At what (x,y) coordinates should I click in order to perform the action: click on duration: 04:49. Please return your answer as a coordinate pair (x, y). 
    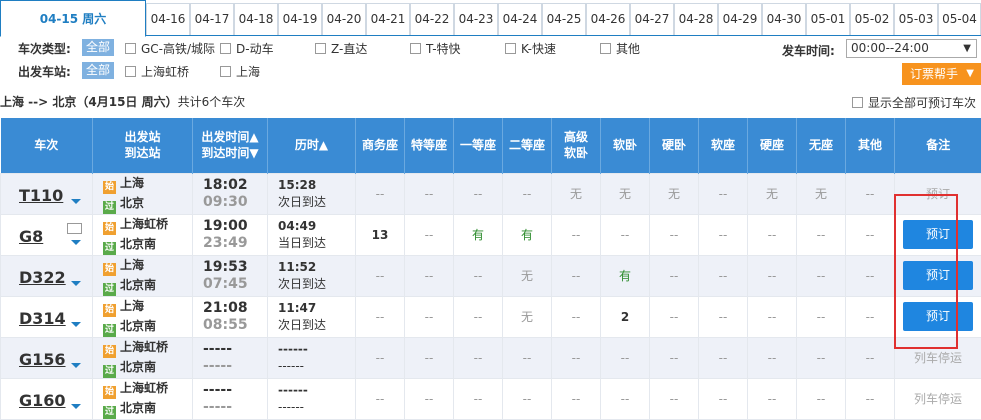
    Looking at the image, I should click on (316, 226).